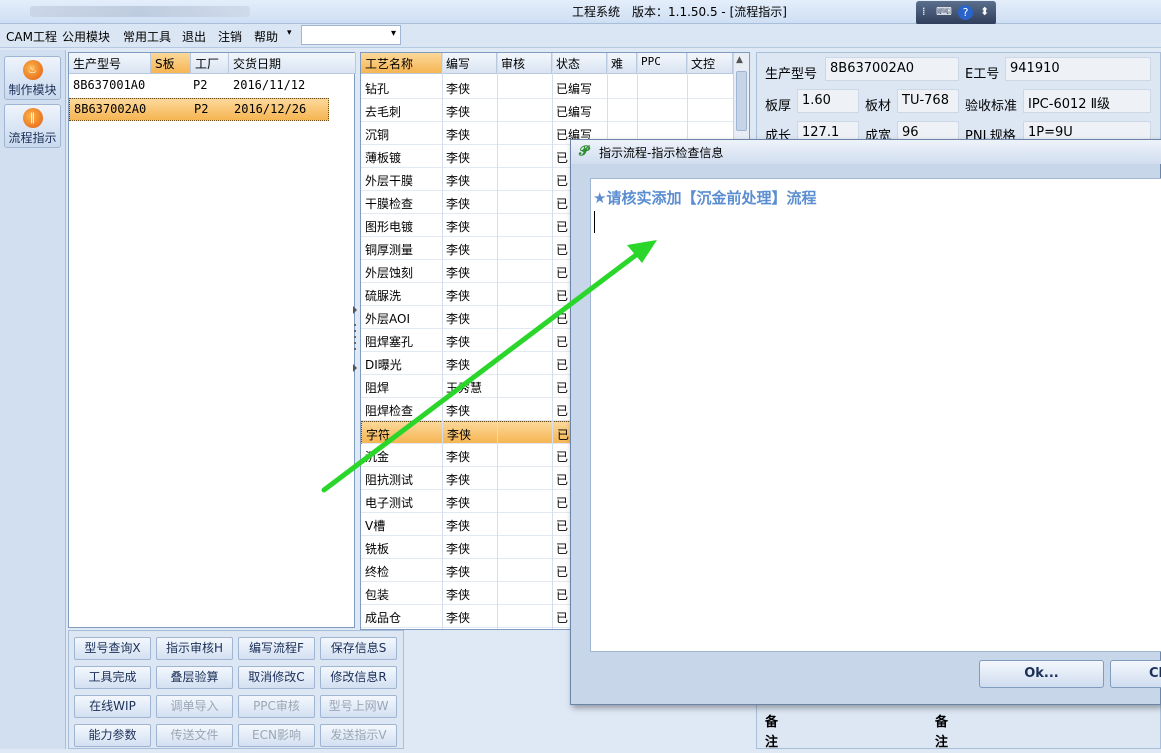 The width and height of the screenshot is (1161, 753). What do you see at coordinates (292, 63) in the screenshot?
I see `col-header-delivery: 交货日期` at bounding box center [292, 63].